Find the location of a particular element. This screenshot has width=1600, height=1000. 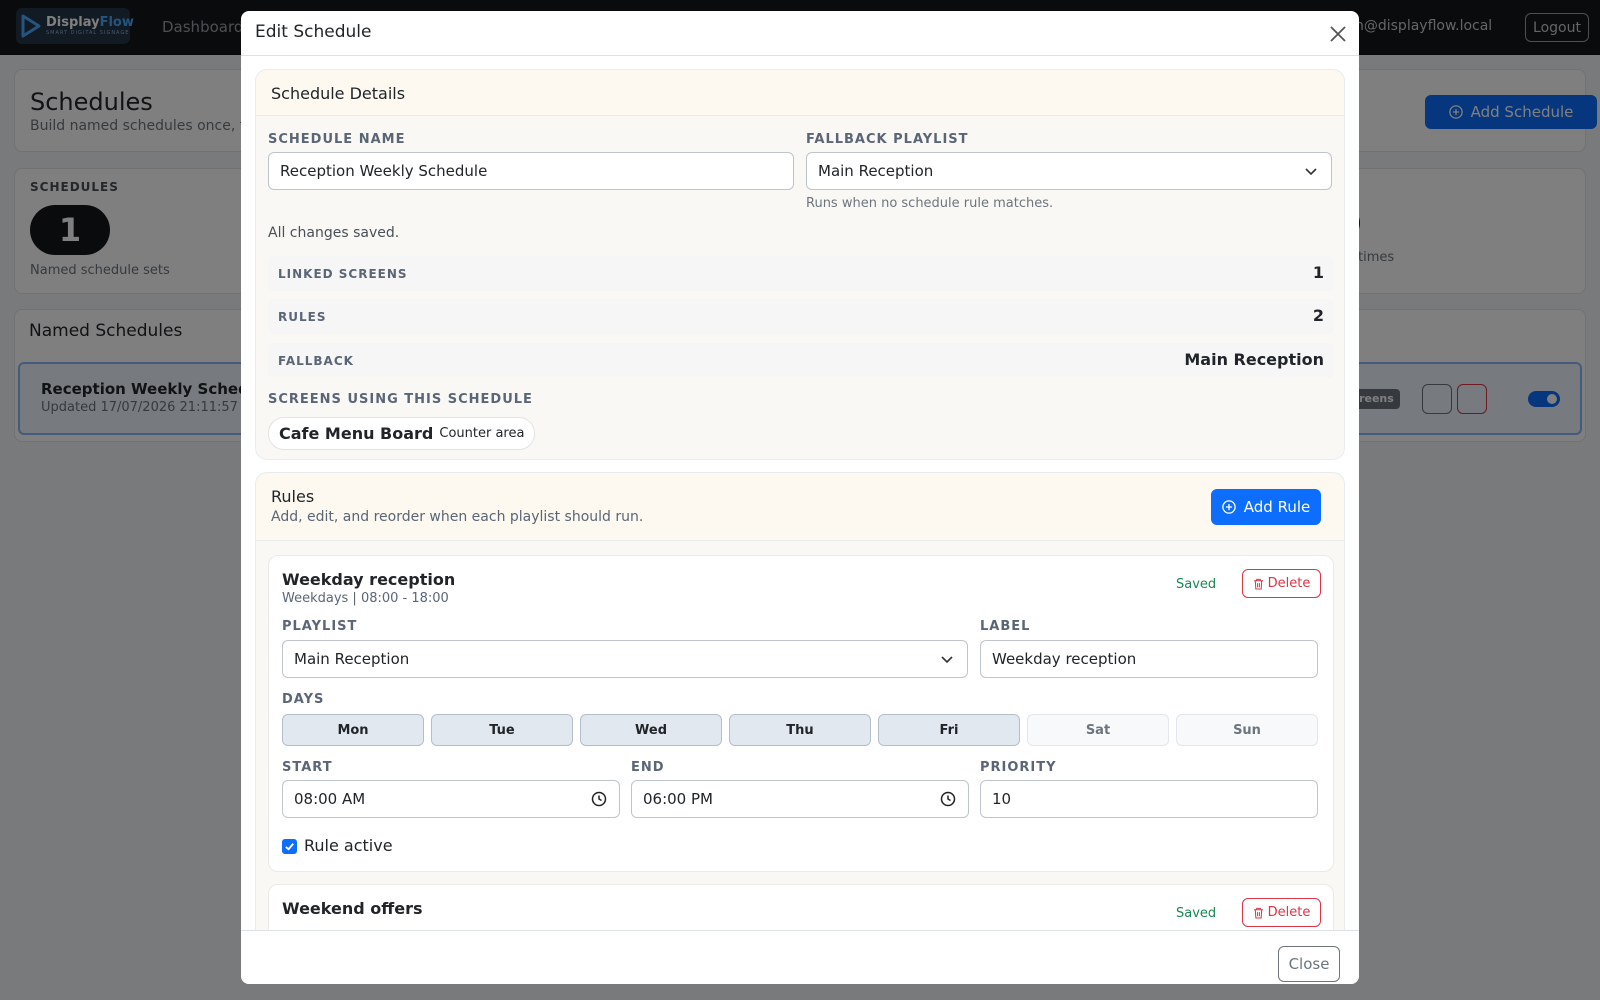

rule-playlist-select: Main Reception is located at coordinates (625, 659).